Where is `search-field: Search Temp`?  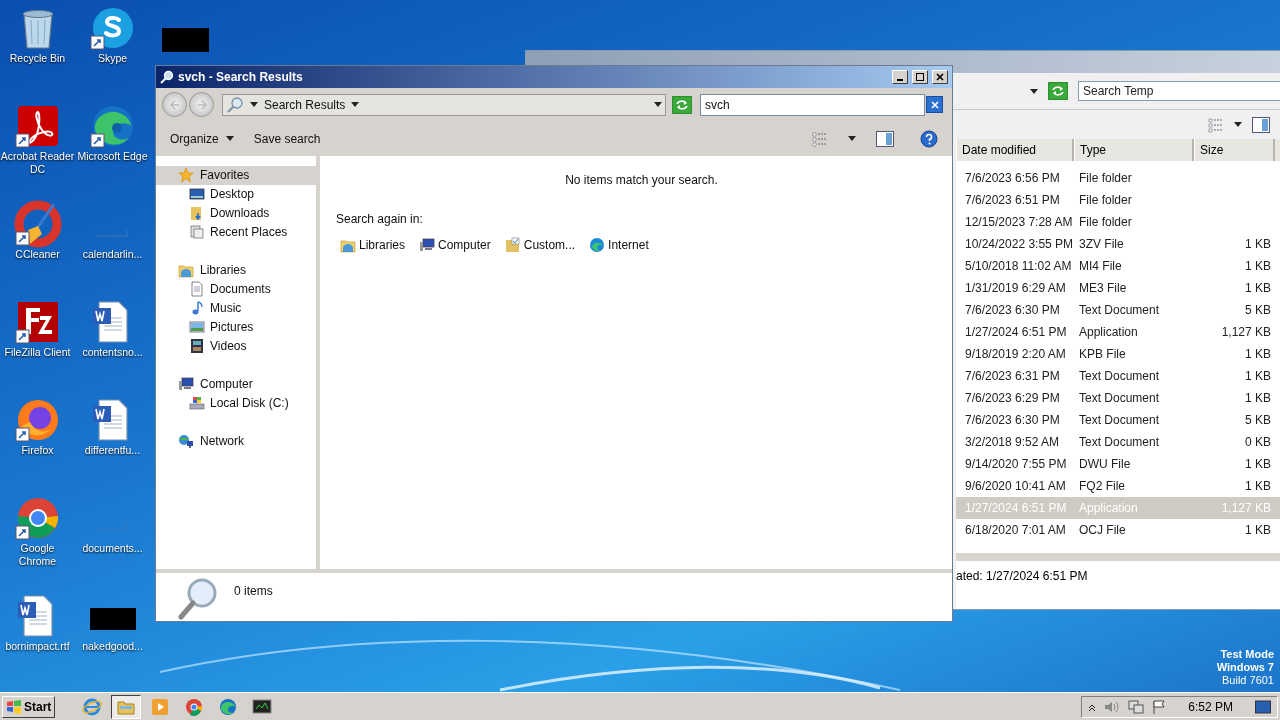
search-field: Search Temp is located at coordinates (1179, 91).